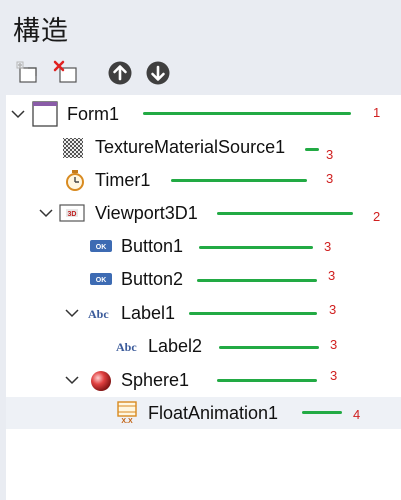 This screenshot has width=401, height=500. I want to click on panel-title: 構造, so click(41, 31).